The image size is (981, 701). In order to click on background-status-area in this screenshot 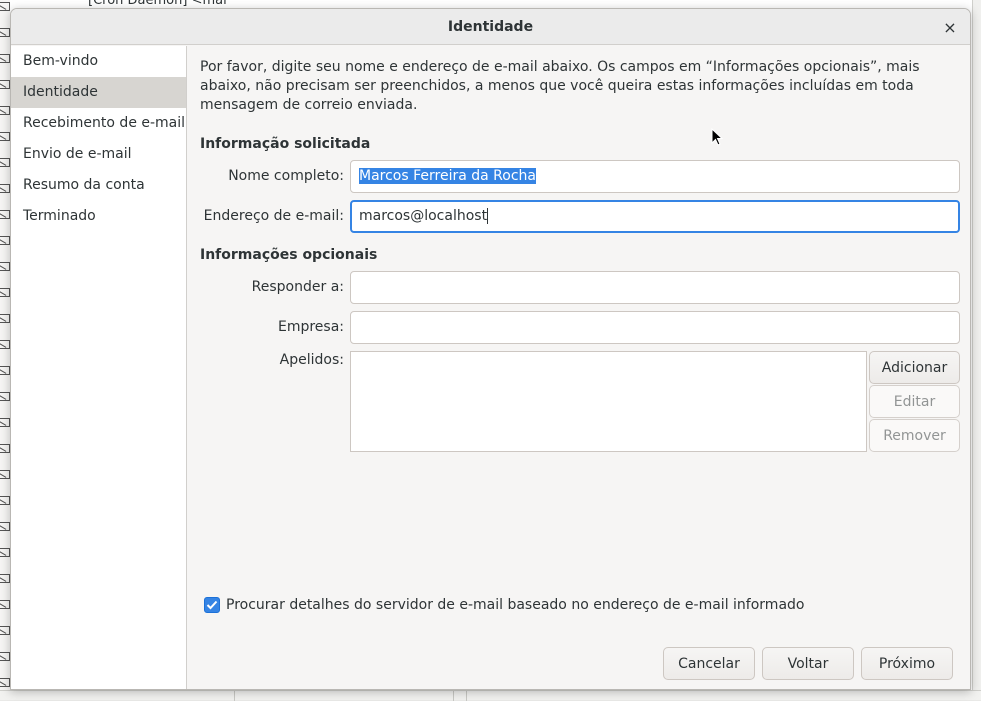, I will do `click(490, 695)`.